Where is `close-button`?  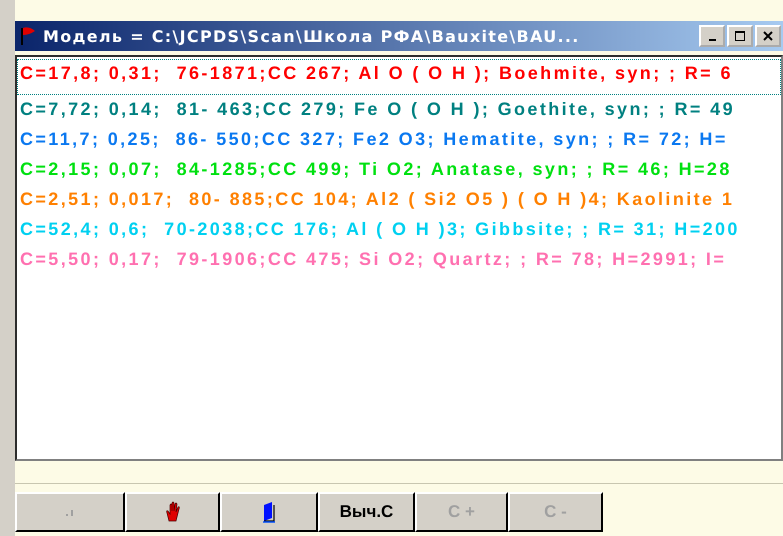
close-button is located at coordinates (768, 36).